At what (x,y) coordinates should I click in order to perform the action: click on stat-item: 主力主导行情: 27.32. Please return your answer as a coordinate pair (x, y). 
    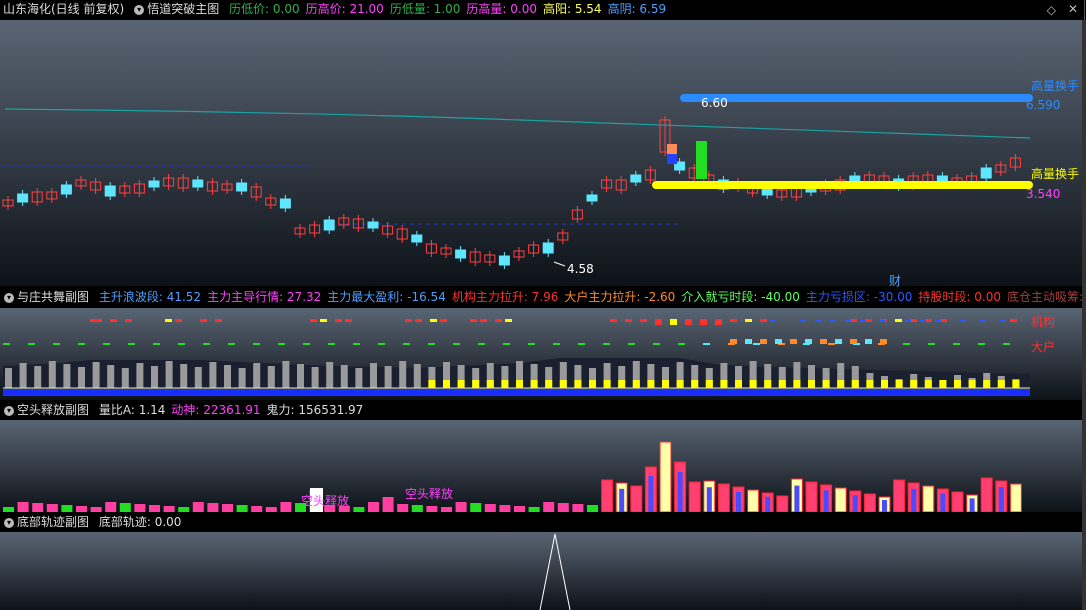
    Looking at the image, I should click on (264, 297).